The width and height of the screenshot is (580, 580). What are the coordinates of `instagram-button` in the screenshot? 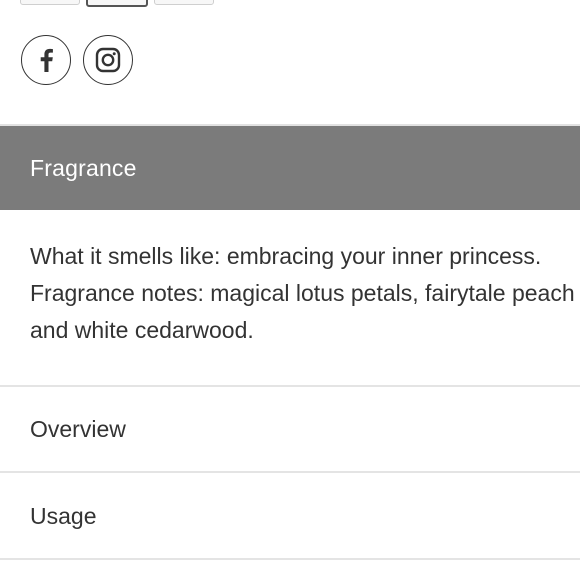 It's located at (108, 60).